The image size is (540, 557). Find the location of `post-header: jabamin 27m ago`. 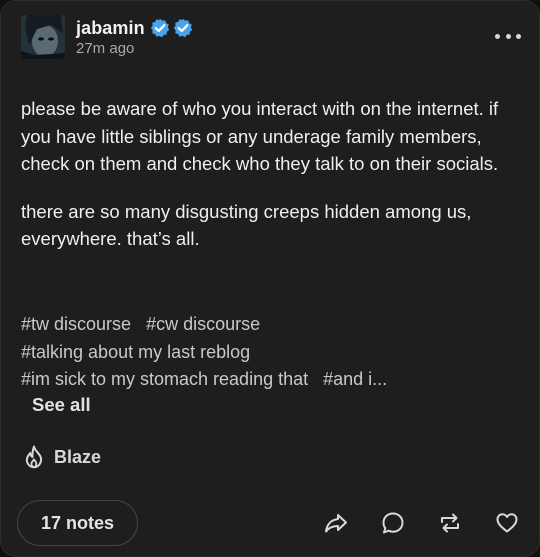

post-header: jabamin 27m ago is located at coordinates (107, 37).